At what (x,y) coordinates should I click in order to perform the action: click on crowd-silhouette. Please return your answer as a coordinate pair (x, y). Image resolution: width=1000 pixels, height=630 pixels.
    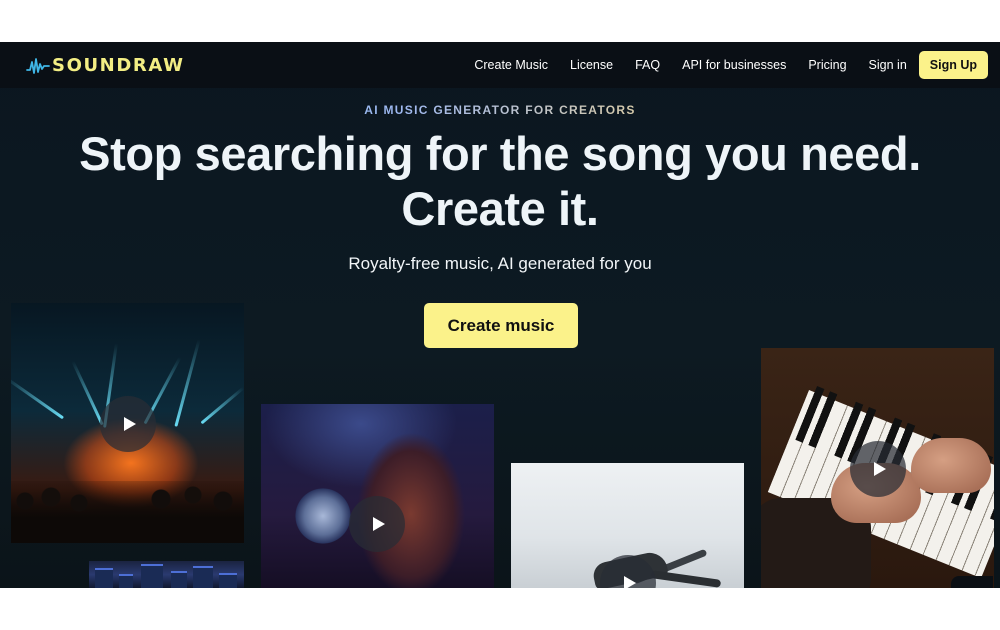
    Looking at the image, I should click on (127, 512).